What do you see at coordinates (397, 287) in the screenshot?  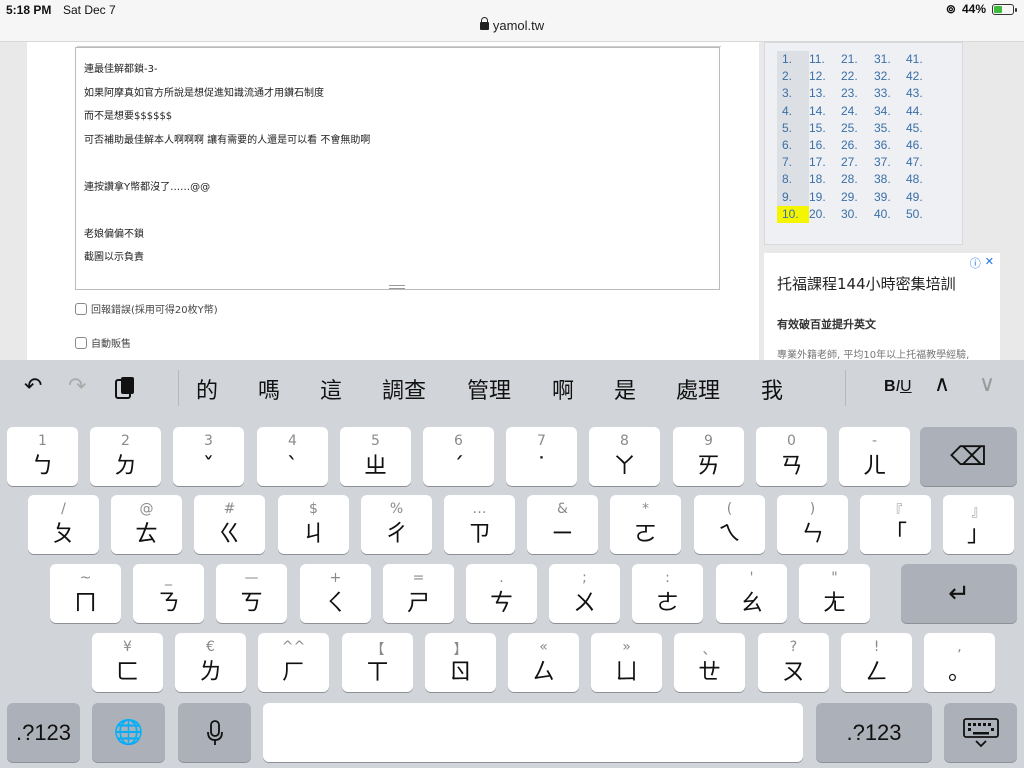 I see `resize-grip-icon` at bounding box center [397, 287].